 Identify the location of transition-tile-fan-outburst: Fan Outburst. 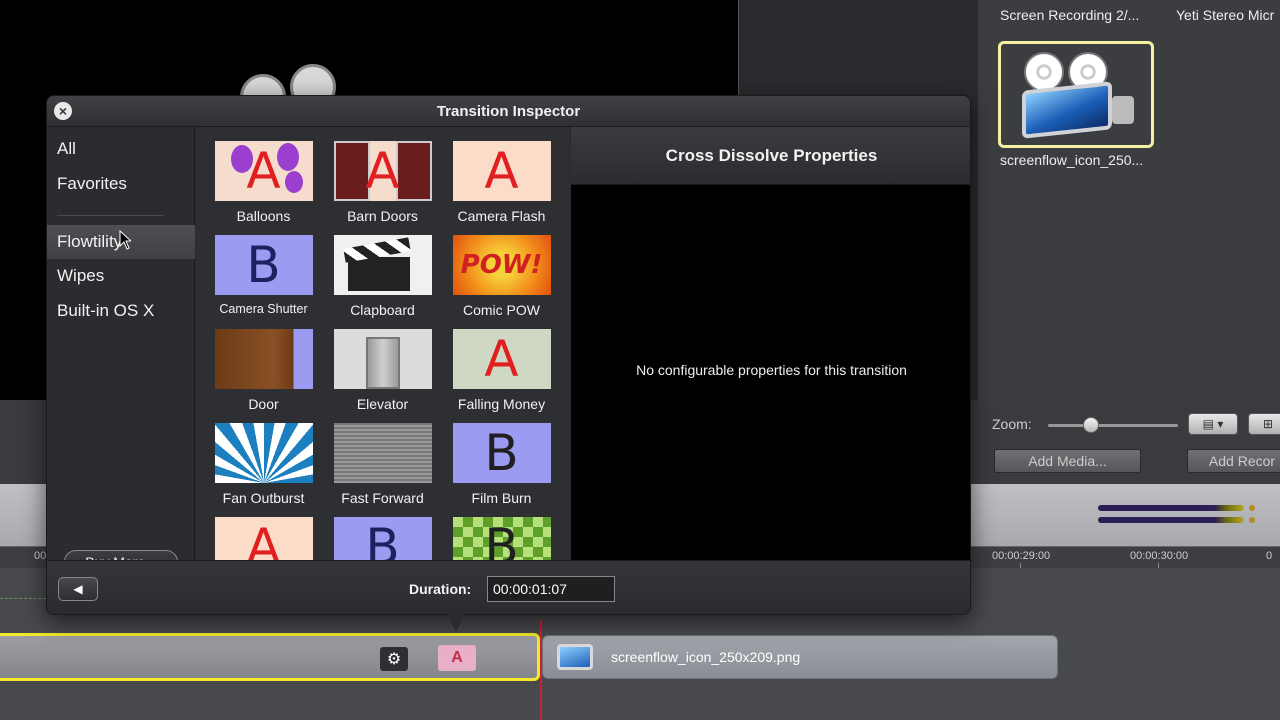
(263, 464).